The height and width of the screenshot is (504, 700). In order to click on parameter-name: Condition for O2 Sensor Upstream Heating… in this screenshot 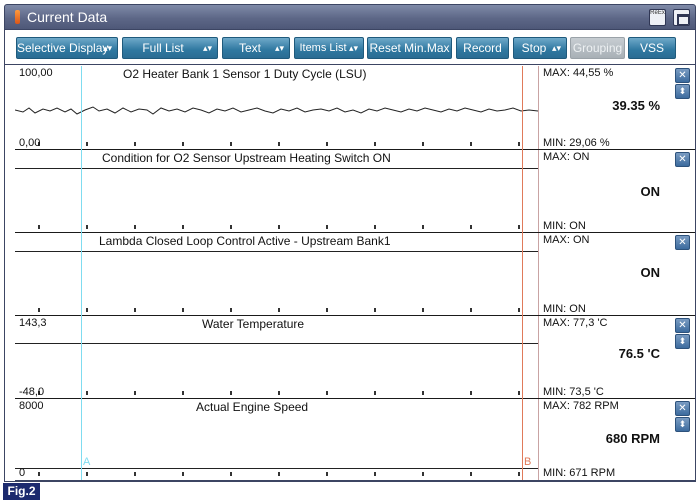, I will do `click(246, 158)`.